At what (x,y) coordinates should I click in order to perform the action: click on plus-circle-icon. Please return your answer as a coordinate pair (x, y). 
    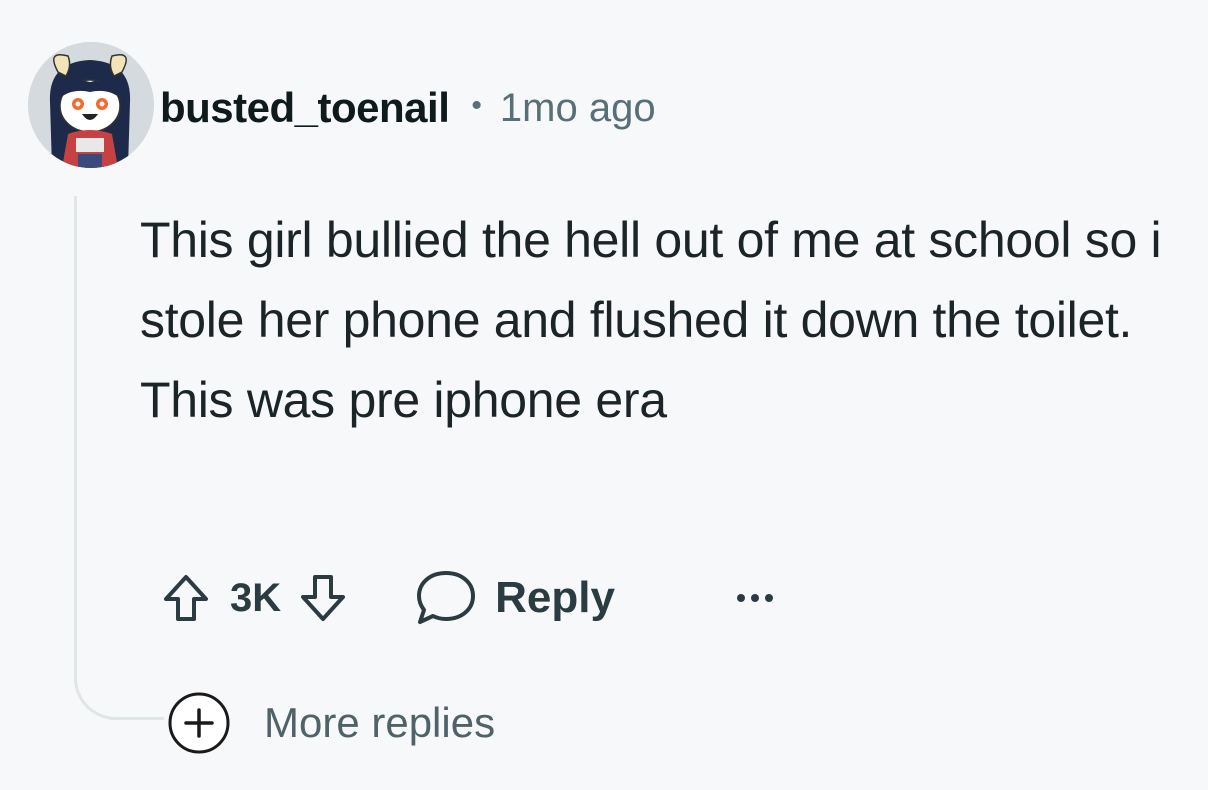
    Looking at the image, I should click on (199, 723).